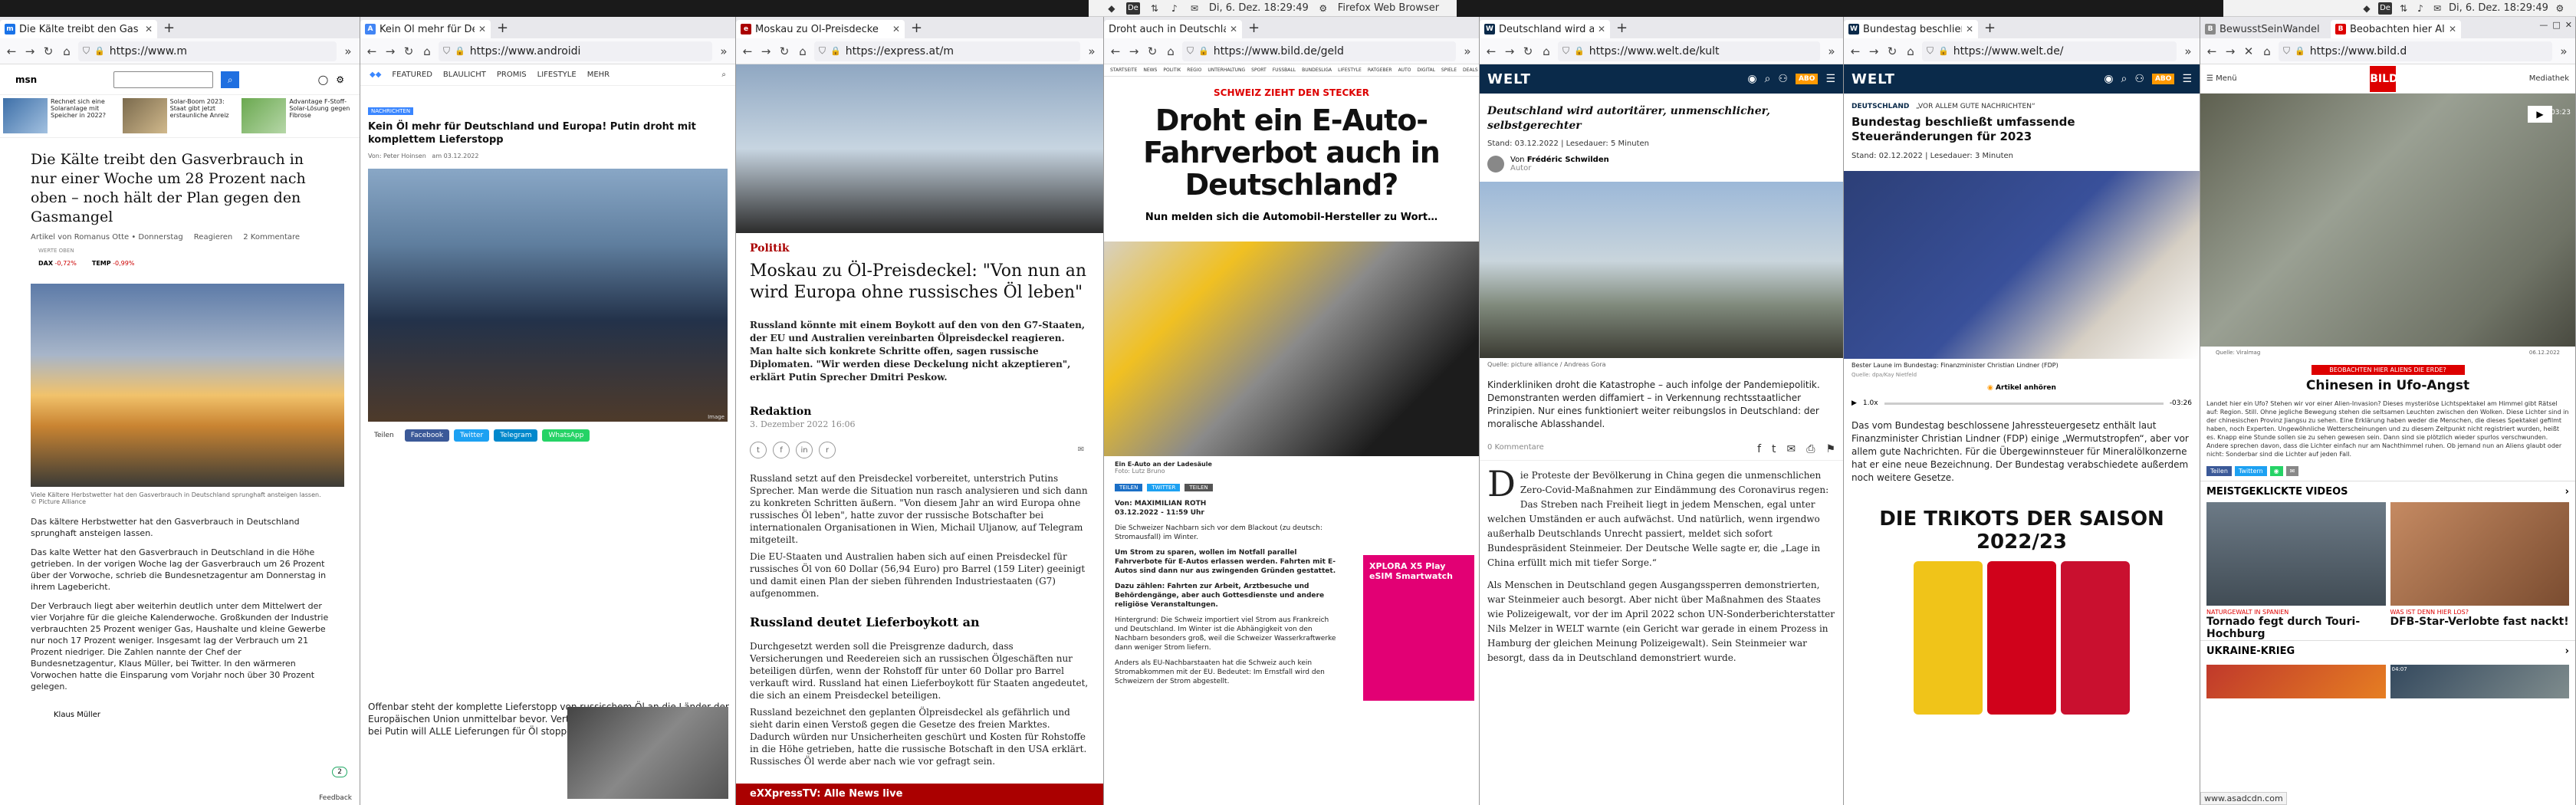  What do you see at coordinates (947, 51) in the screenshot?
I see `address-bar: ⛉ 🔒 https://express.at/m` at bounding box center [947, 51].